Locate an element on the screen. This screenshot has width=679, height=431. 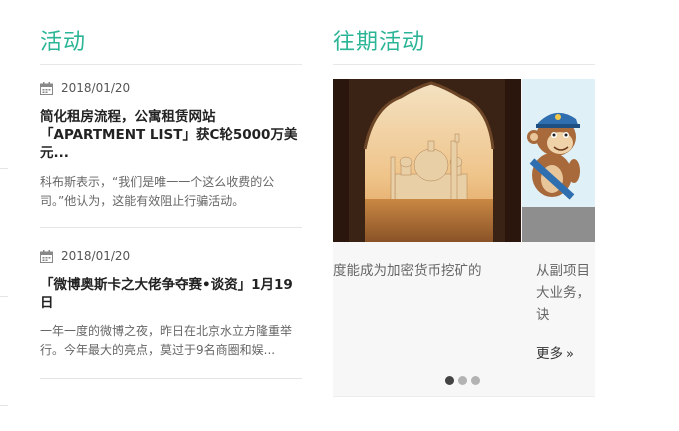
past-activities-title: 往期活动 is located at coordinates (379, 42).